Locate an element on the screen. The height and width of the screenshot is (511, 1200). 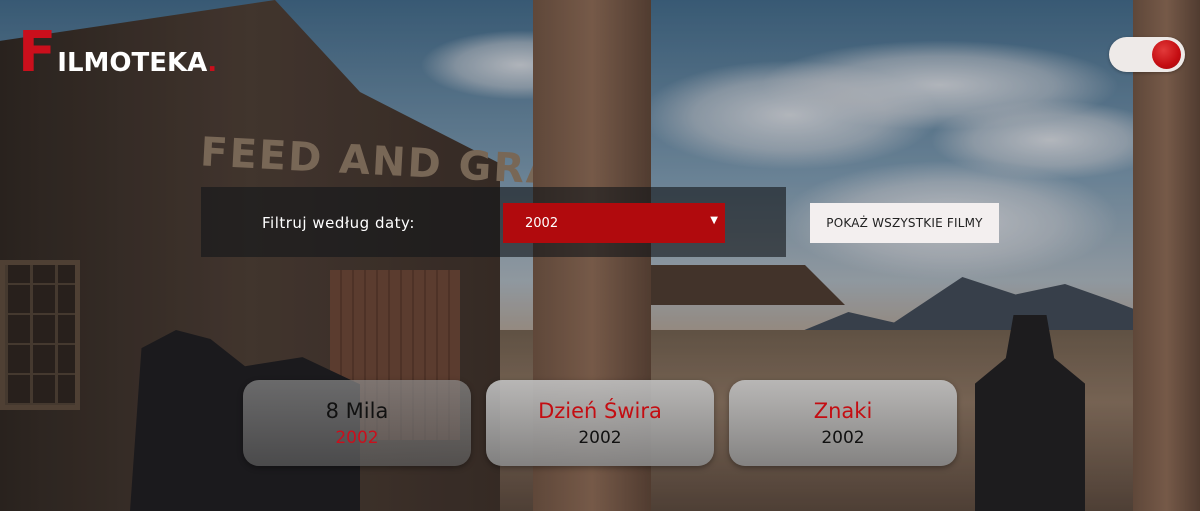
filter-label: Filtruj według daty: is located at coordinates (338, 223).